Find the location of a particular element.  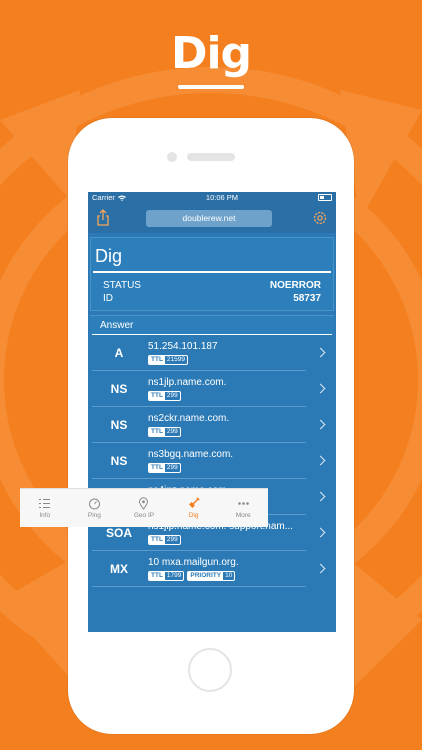

tab-geo-ip: Geo IP is located at coordinates (144, 508).